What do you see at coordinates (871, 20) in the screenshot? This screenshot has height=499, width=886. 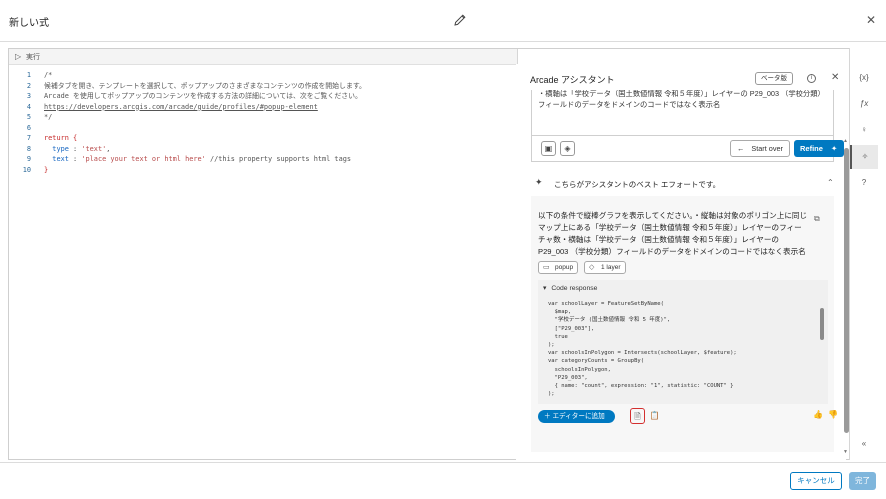 I see `close-icon: ✕` at bounding box center [871, 20].